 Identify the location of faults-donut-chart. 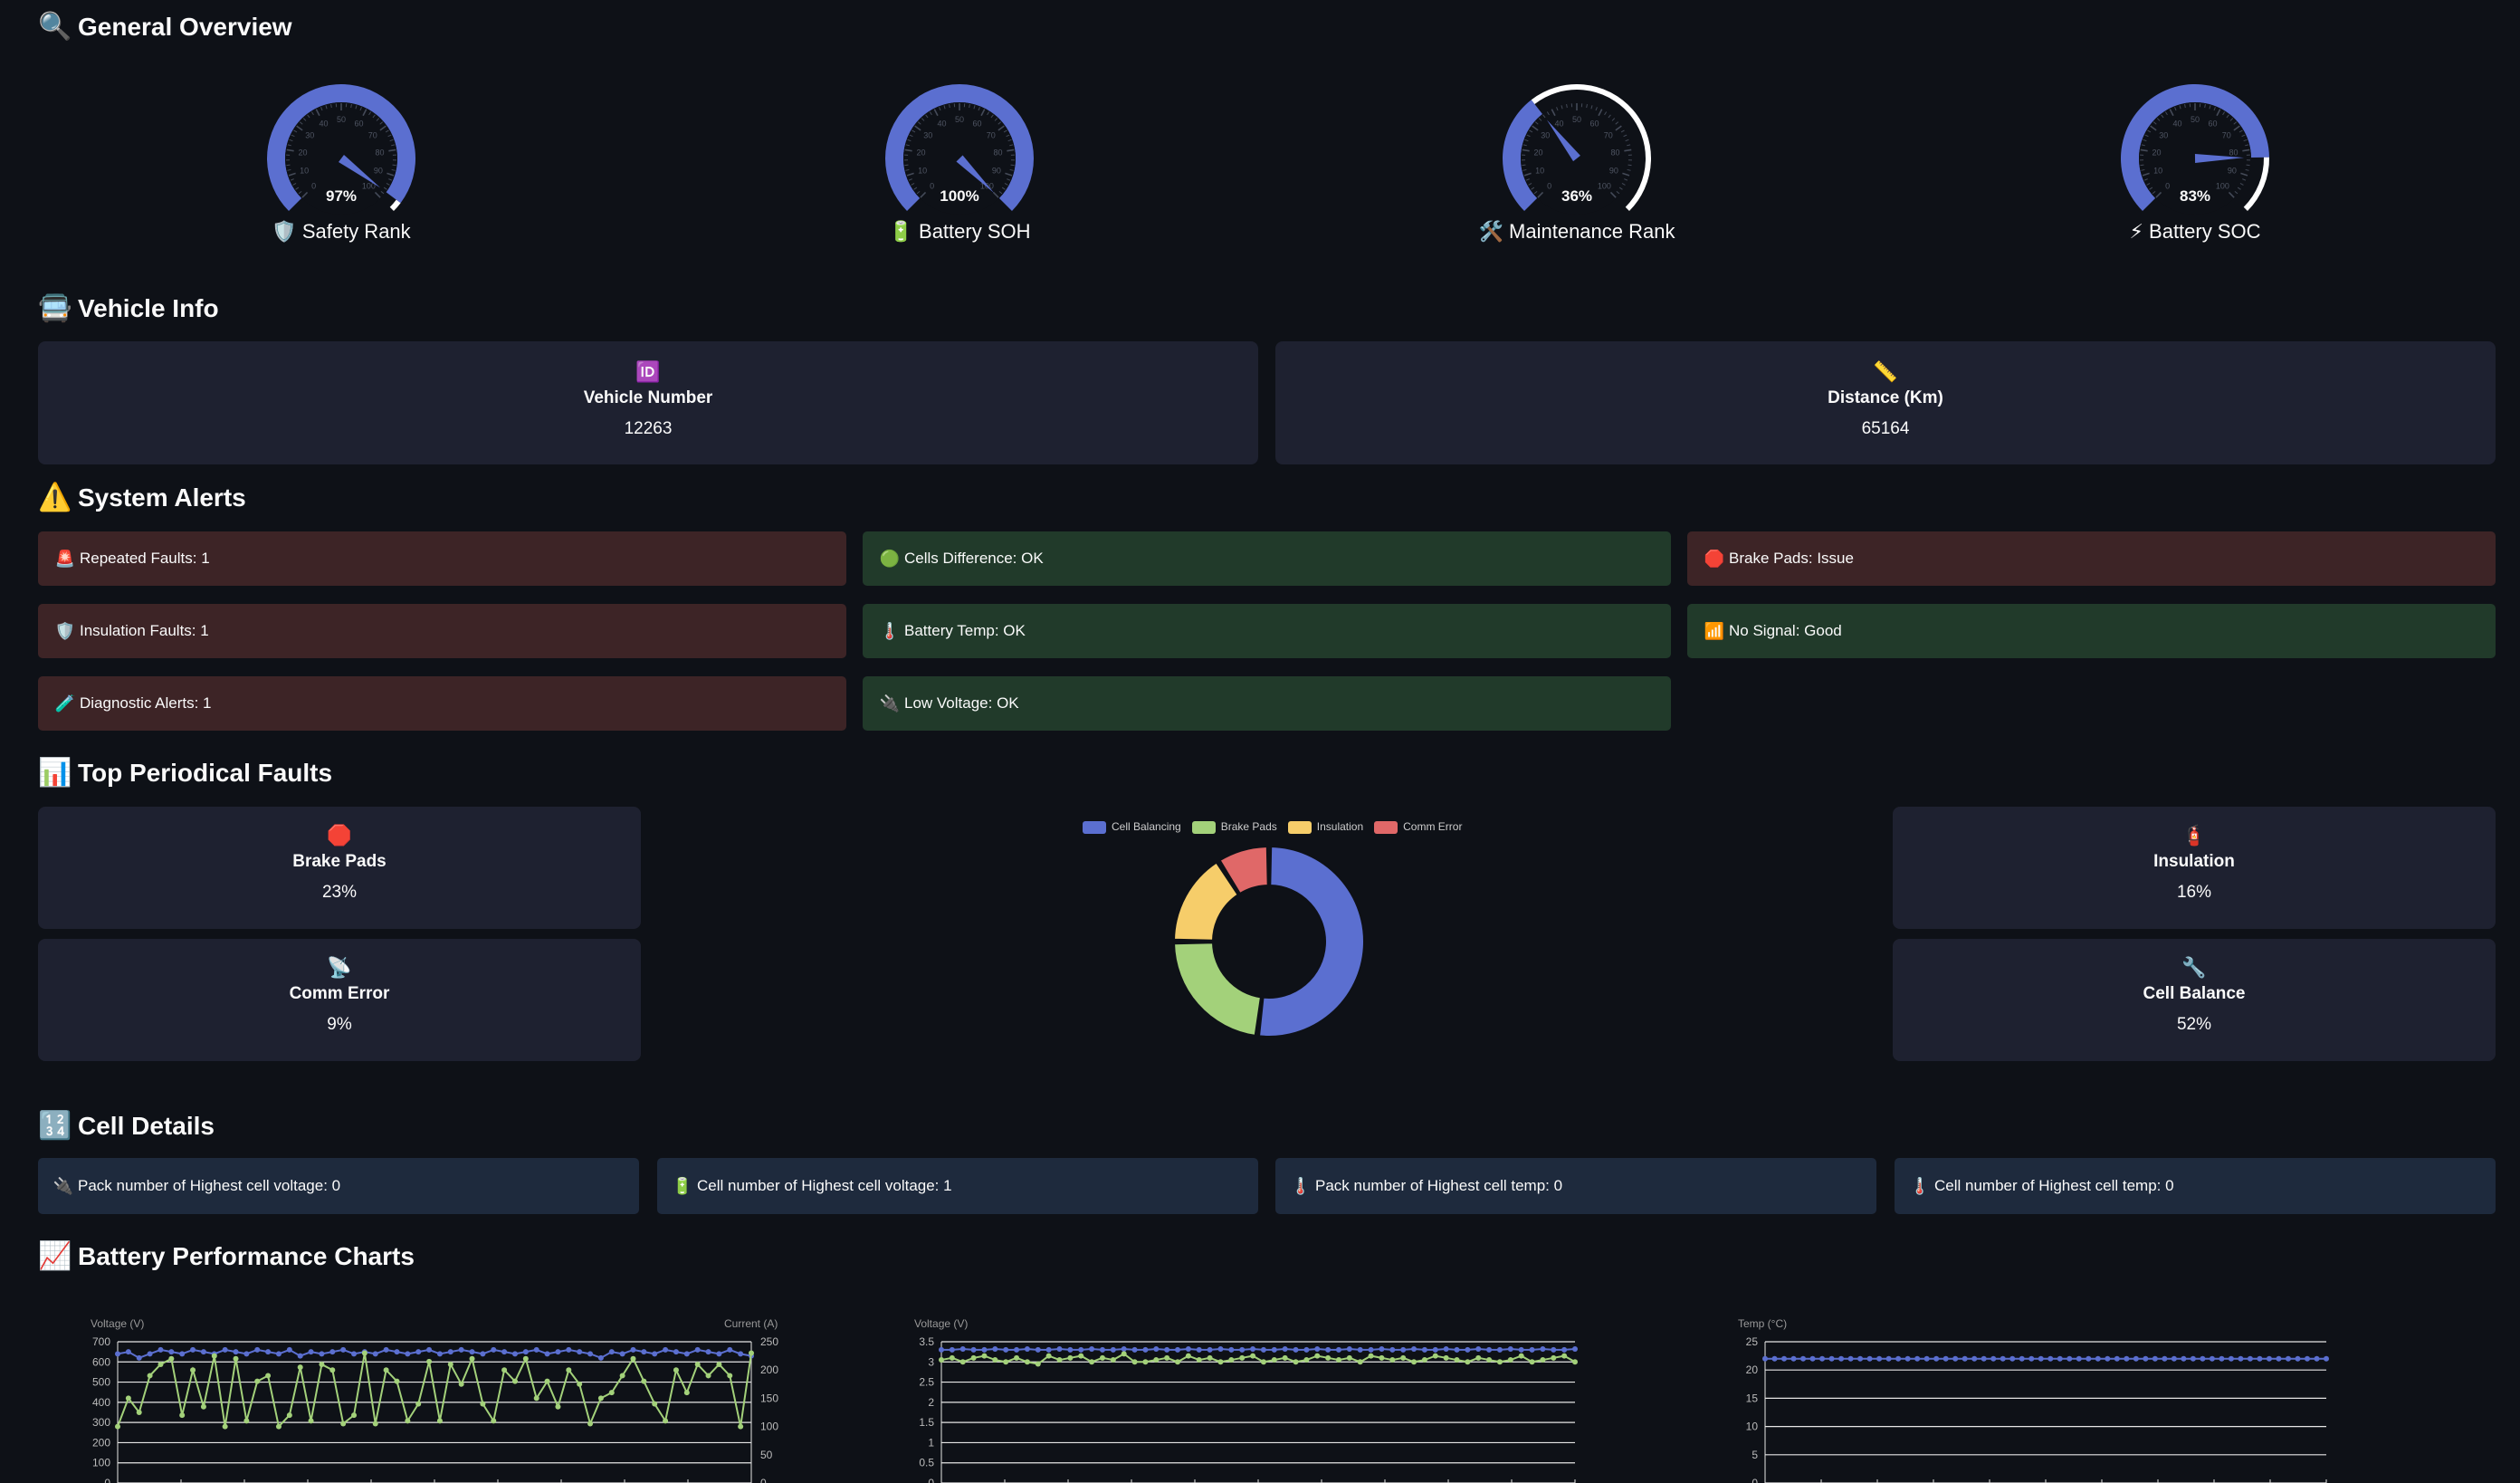
(1269, 941).